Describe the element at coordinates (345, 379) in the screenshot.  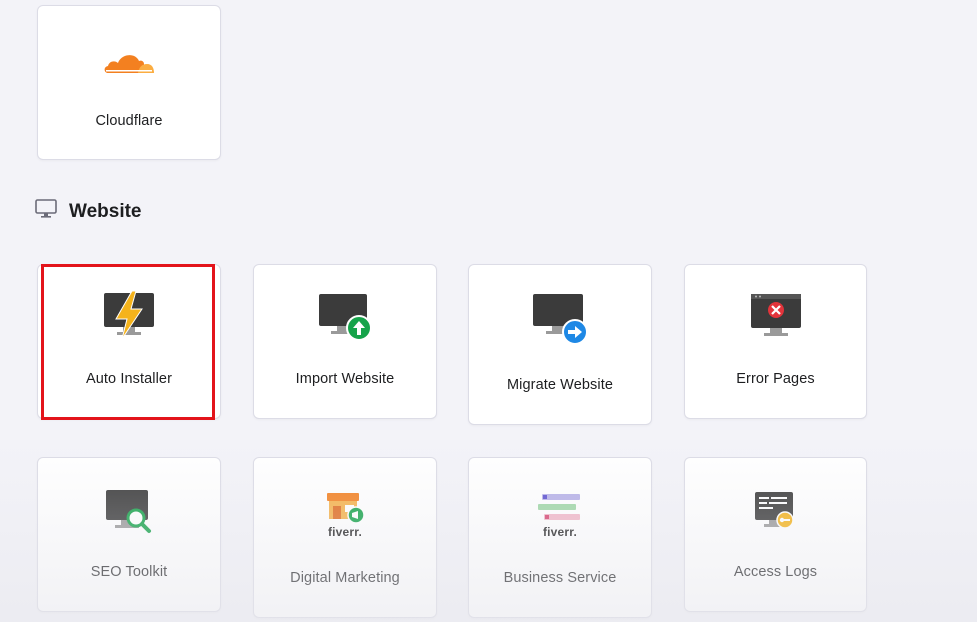
I see `card-label: Import Website` at that location.